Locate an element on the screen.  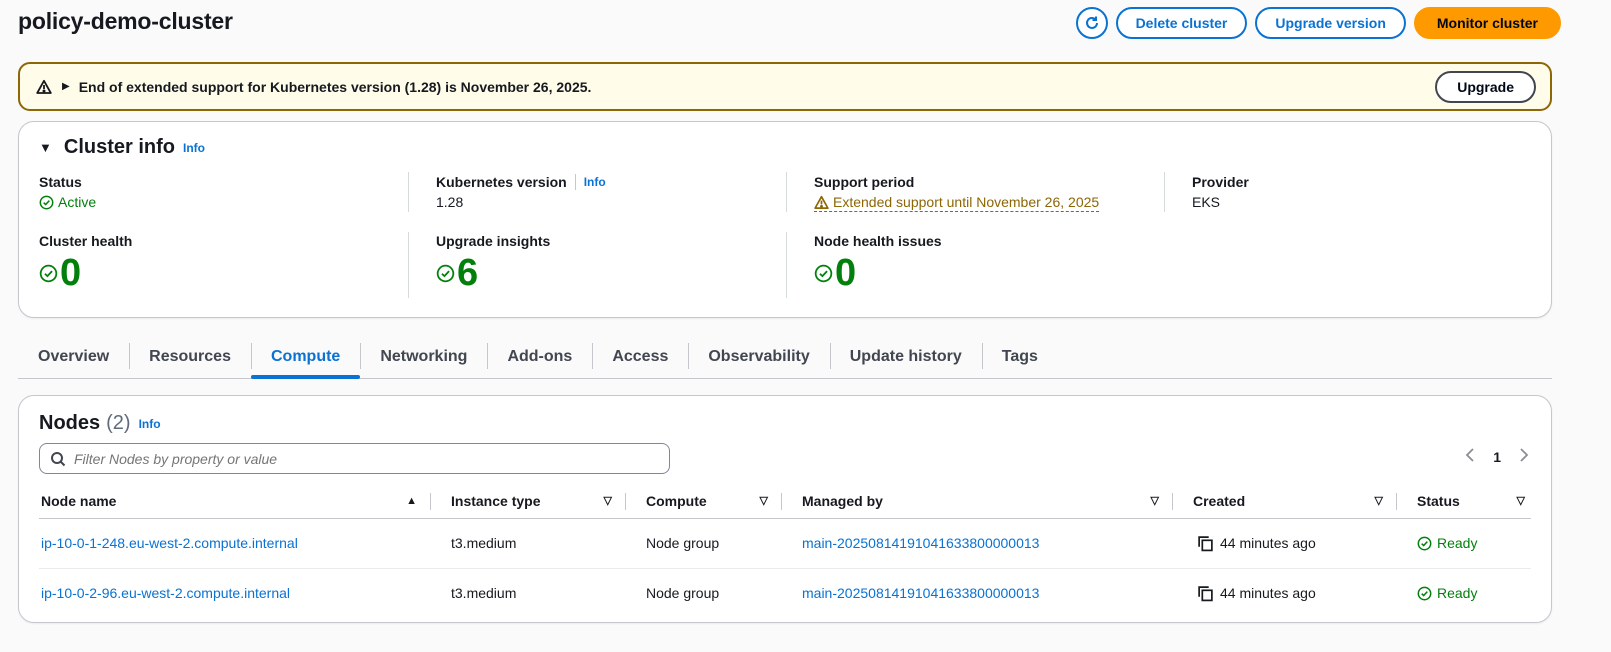
collapse-caret-icon: ▼ is located at coordinates (45, 147).